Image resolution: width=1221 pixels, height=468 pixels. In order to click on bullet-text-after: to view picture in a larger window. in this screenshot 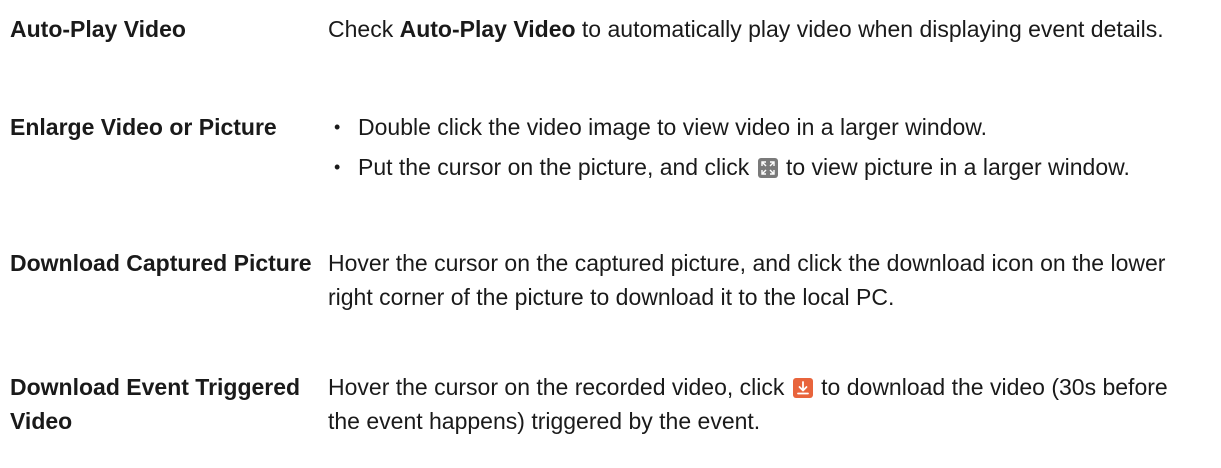, I will do `click(954, 167)`.